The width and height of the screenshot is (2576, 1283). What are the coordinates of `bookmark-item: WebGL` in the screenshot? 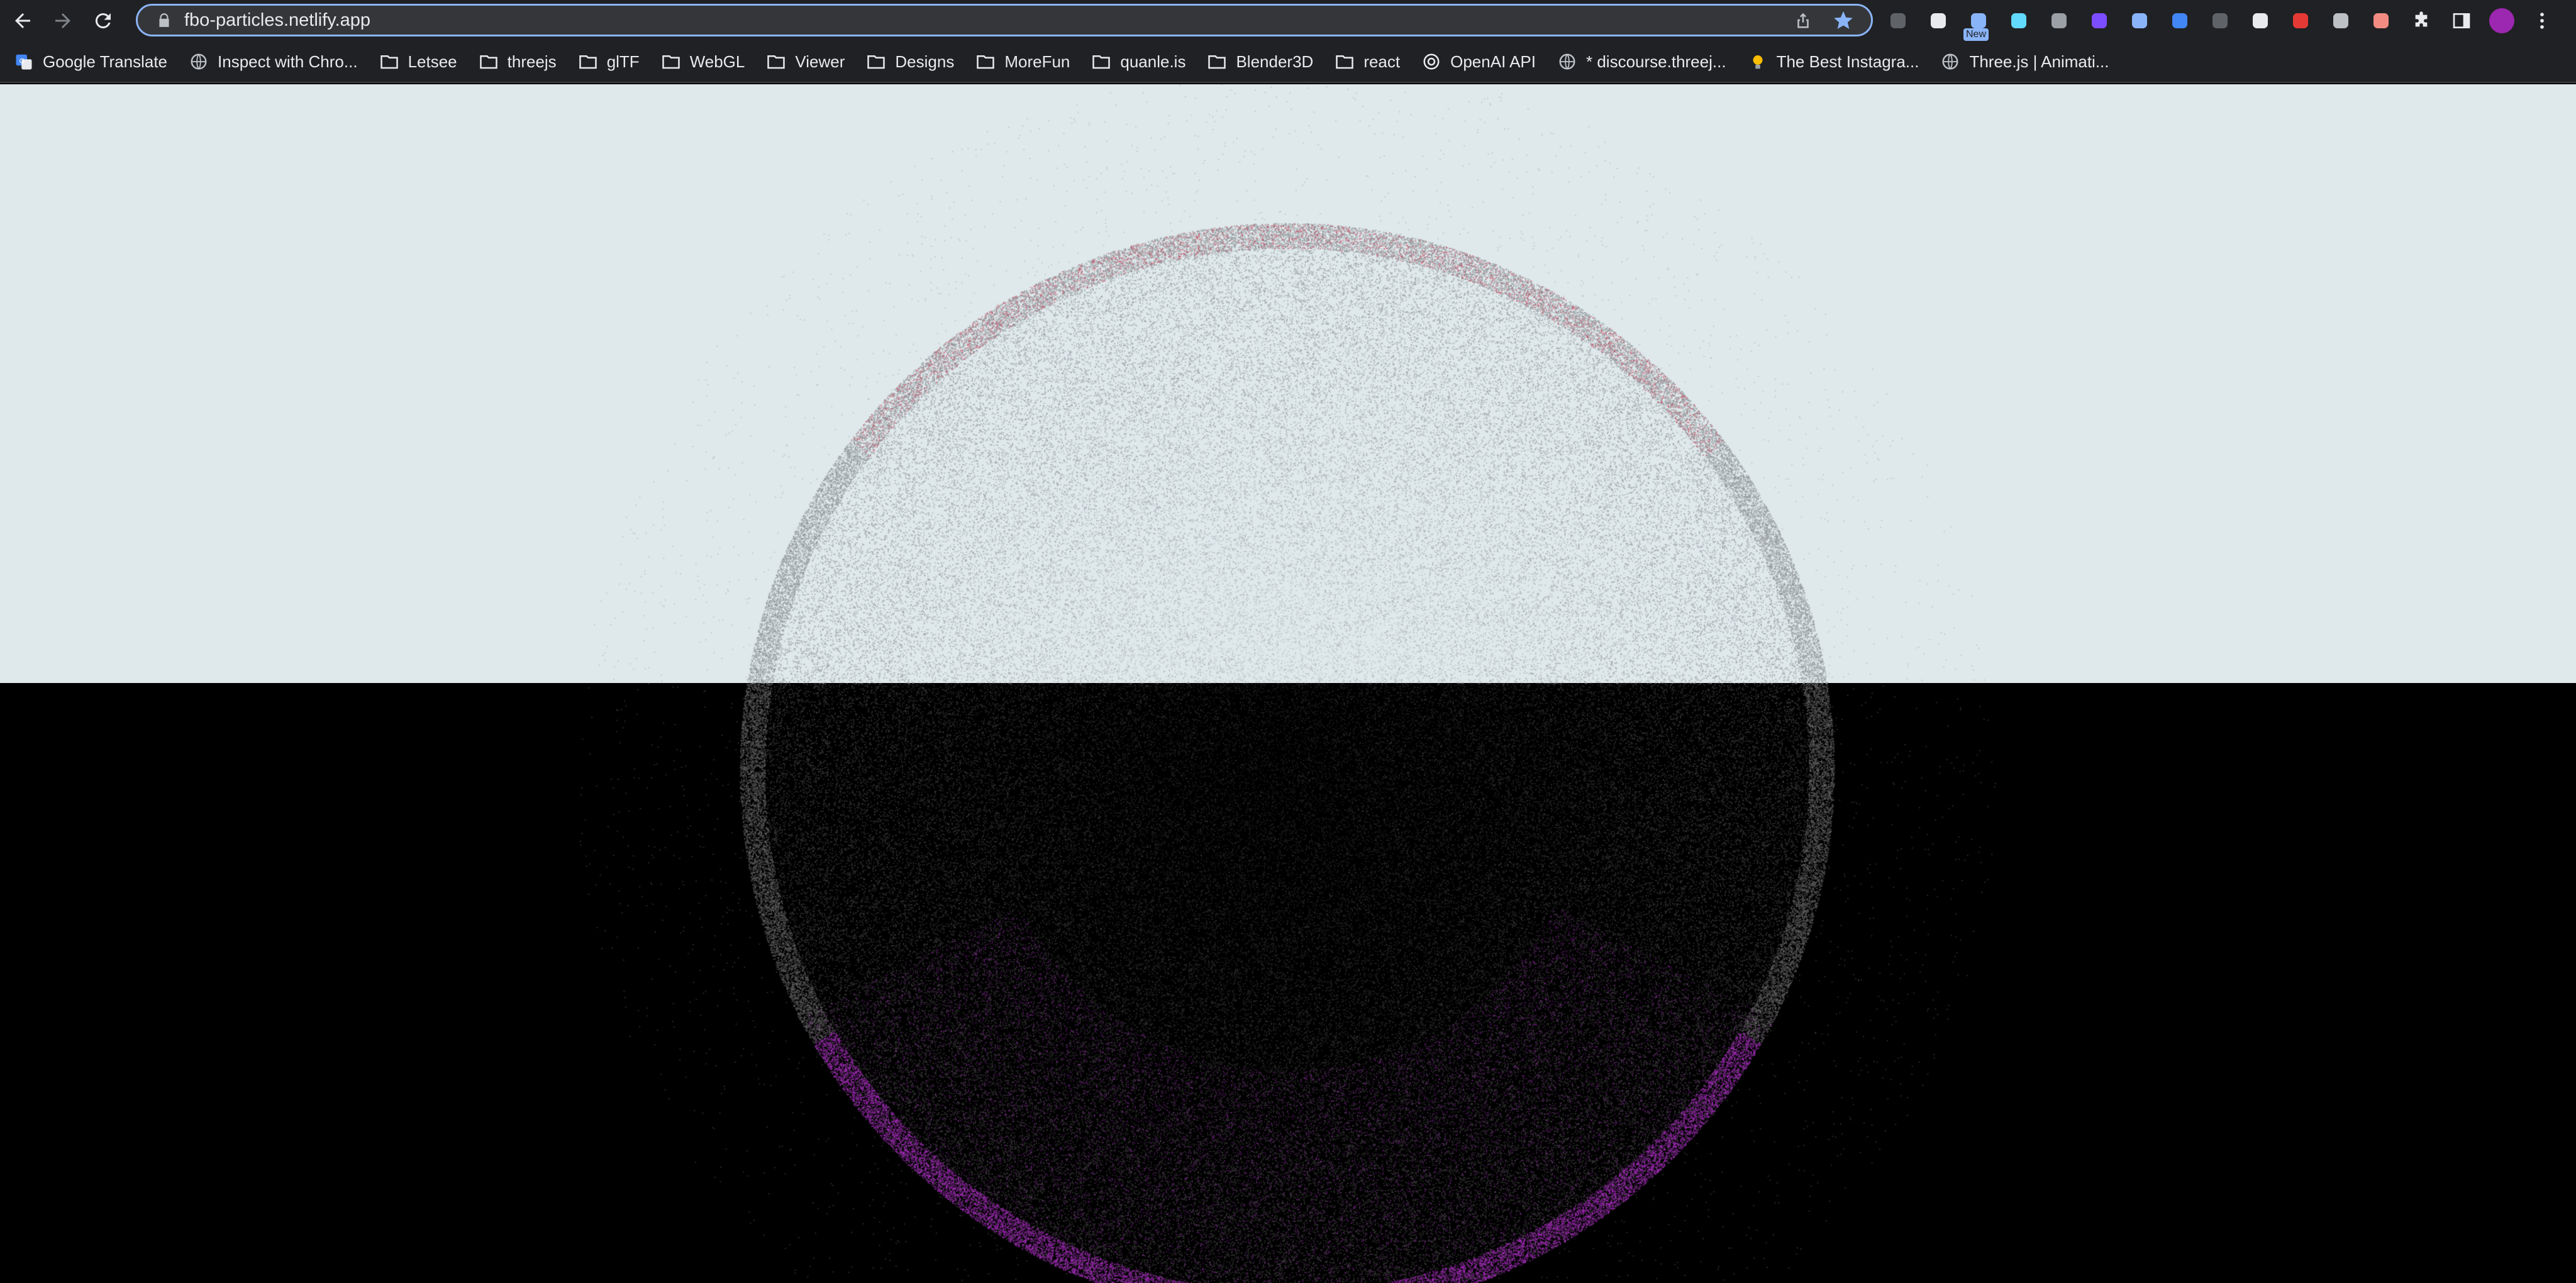 It's located at (703, 62).